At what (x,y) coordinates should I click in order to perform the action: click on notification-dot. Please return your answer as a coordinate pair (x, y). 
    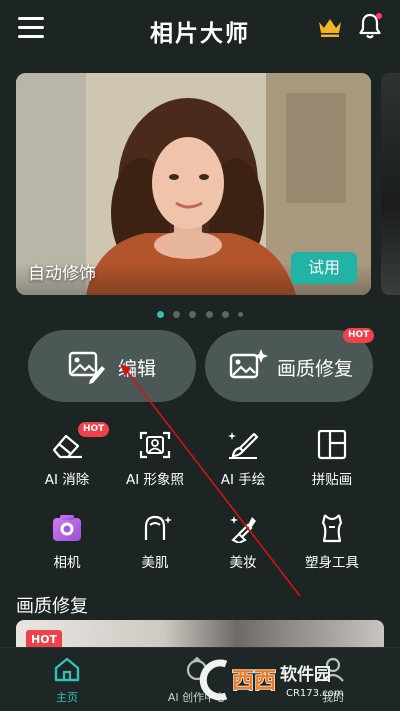
    Looking at the image, I should click on (379, 16).